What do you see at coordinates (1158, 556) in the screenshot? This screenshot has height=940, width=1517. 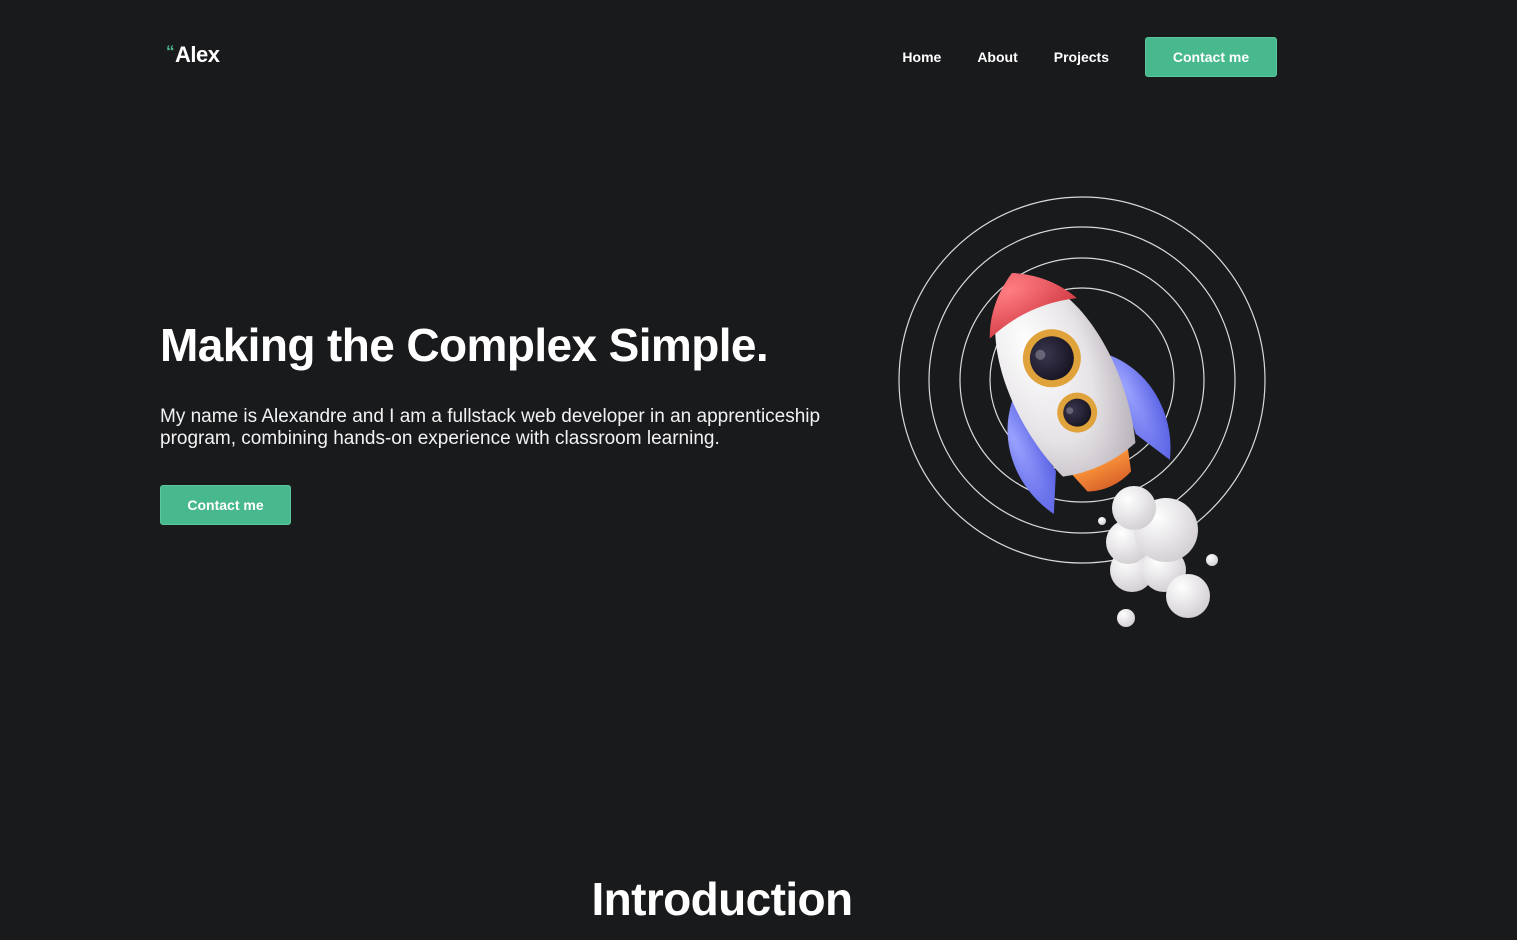 I see `smoke-cloud` at bounding box center [1158, 556].